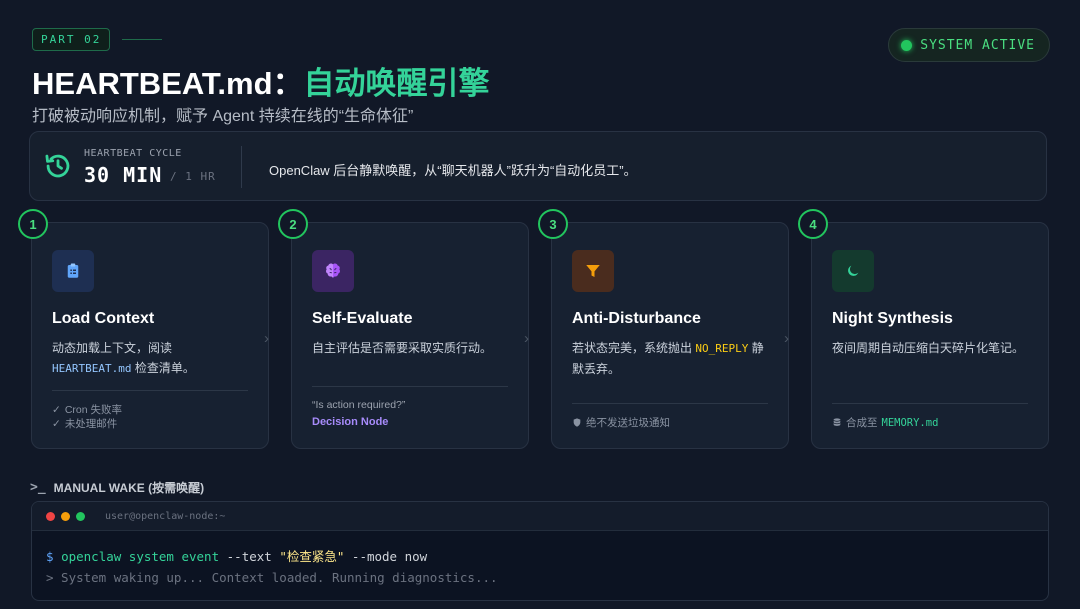 The image size is (1080, 609). What do you see at coordinates (142, 39) in the screenshot?
I see `part-line-divider` at bounding box center [142, 39].